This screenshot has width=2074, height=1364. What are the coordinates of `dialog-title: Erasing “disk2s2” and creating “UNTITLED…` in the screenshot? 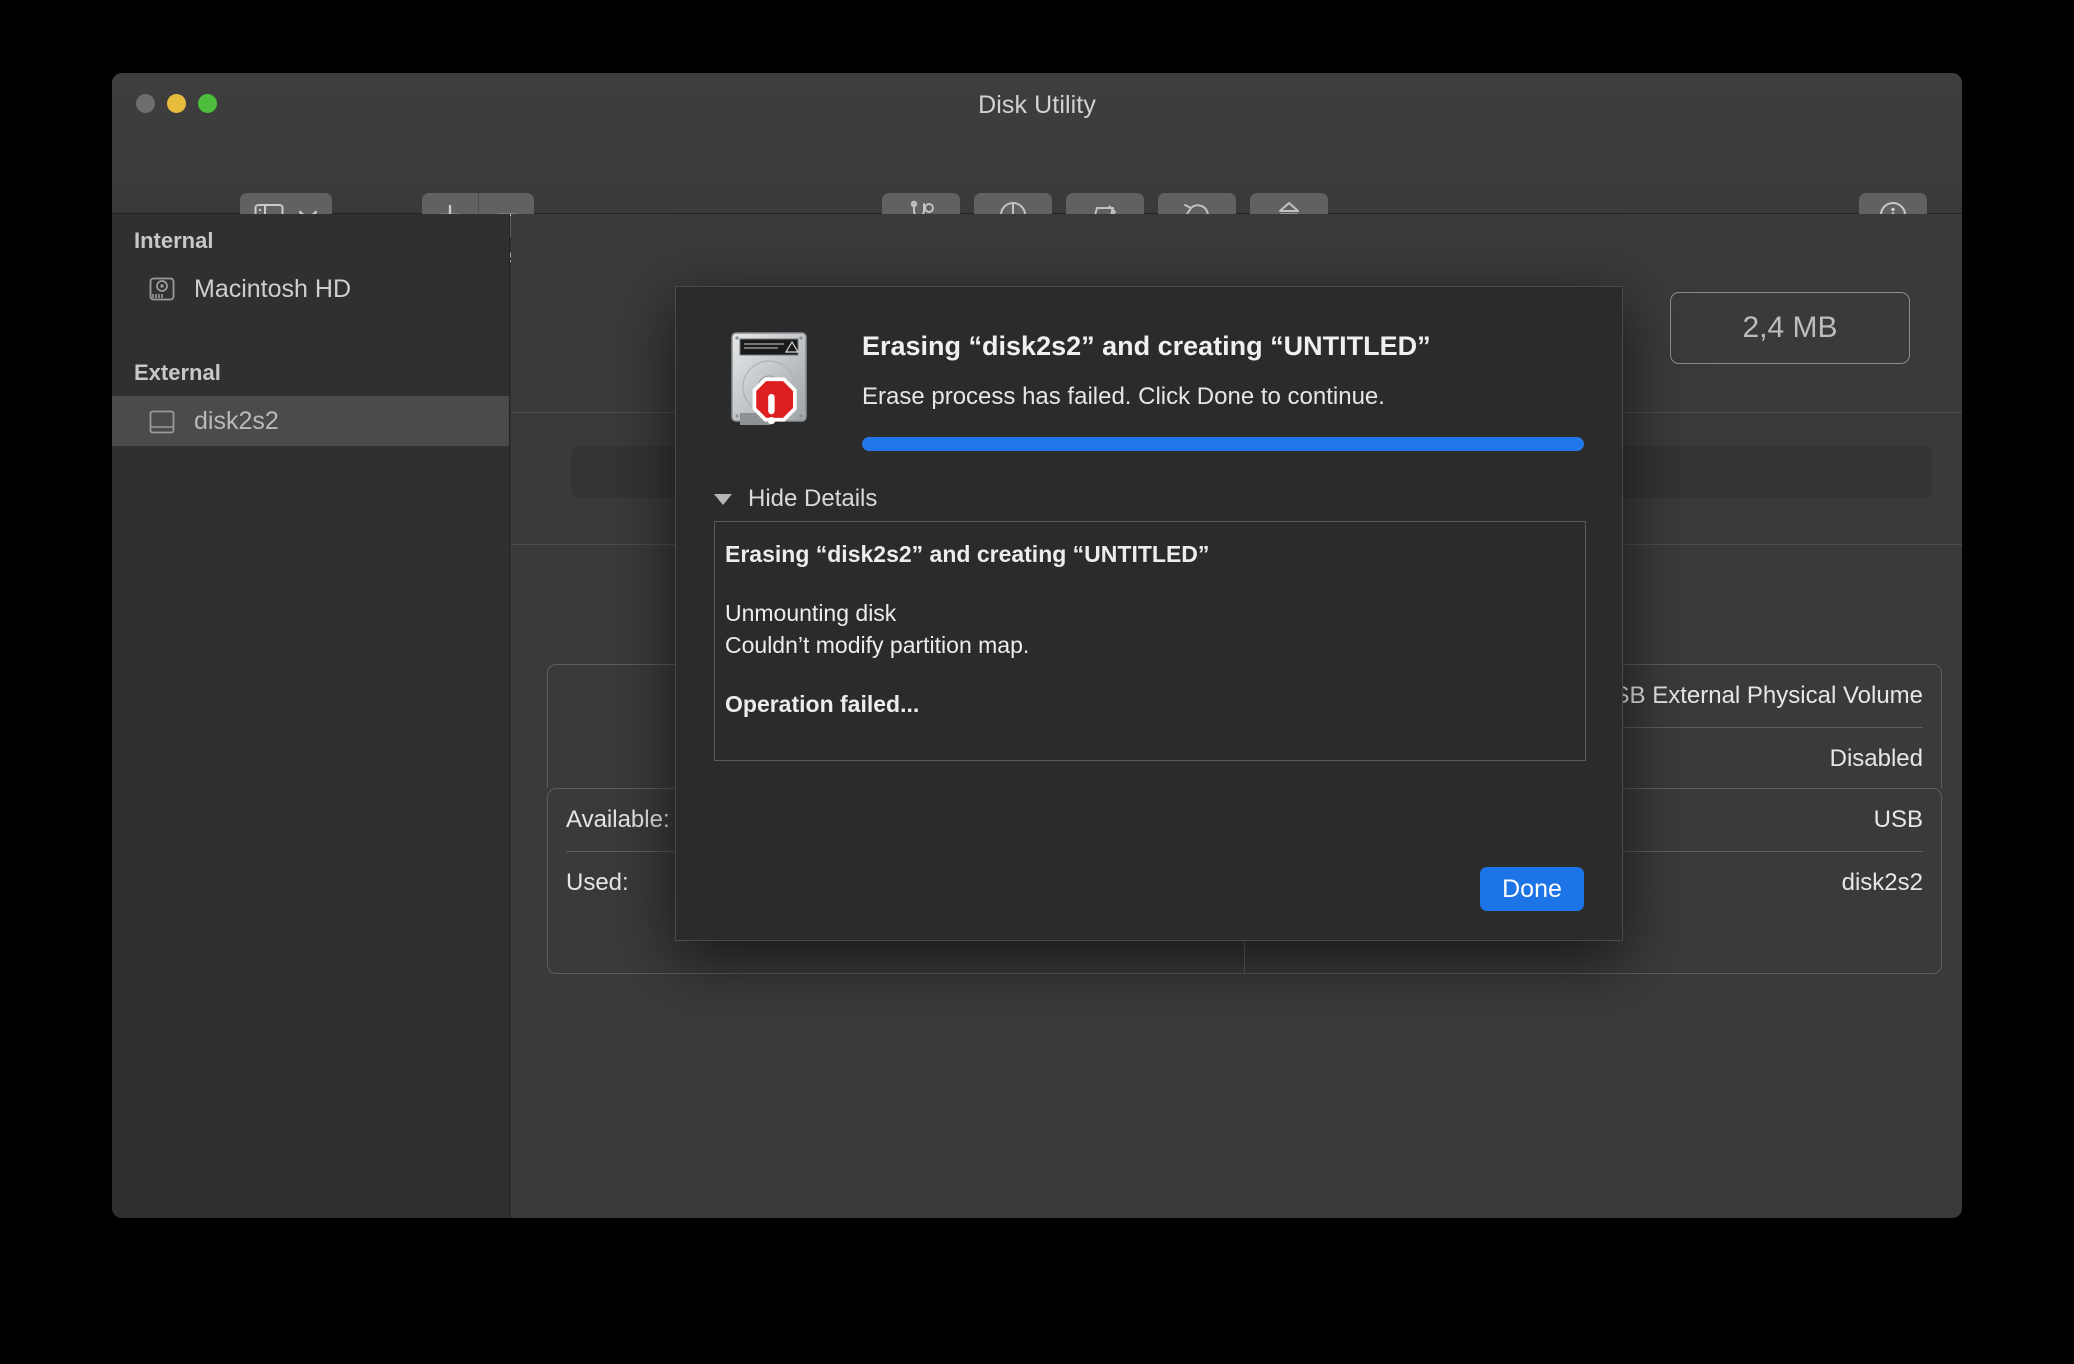 It's located at (1146, 346).